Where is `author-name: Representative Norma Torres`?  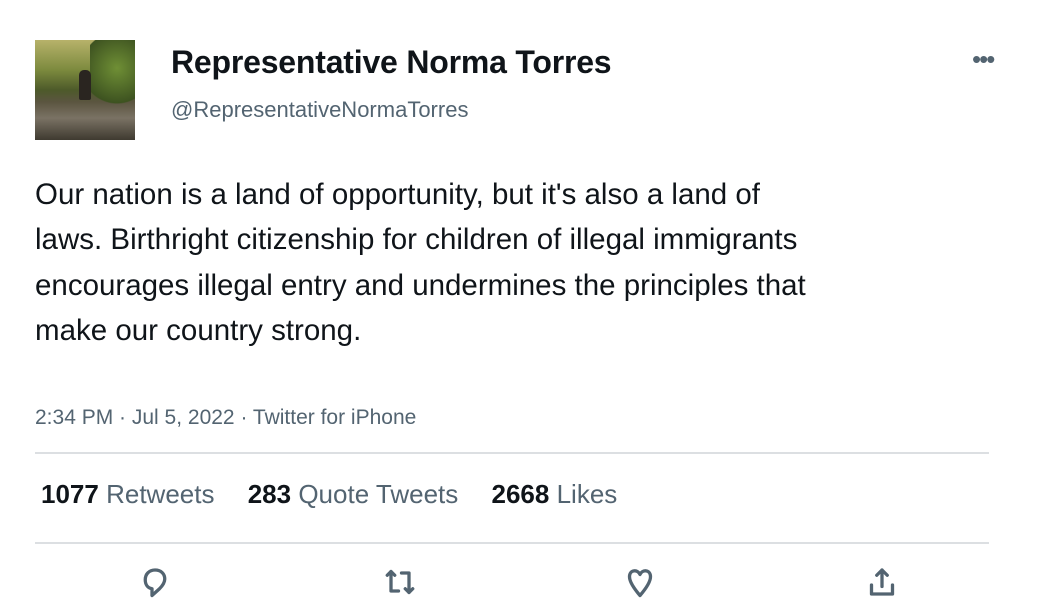
author-name: Representative Norma Torres is located at coordinates (391, 62).